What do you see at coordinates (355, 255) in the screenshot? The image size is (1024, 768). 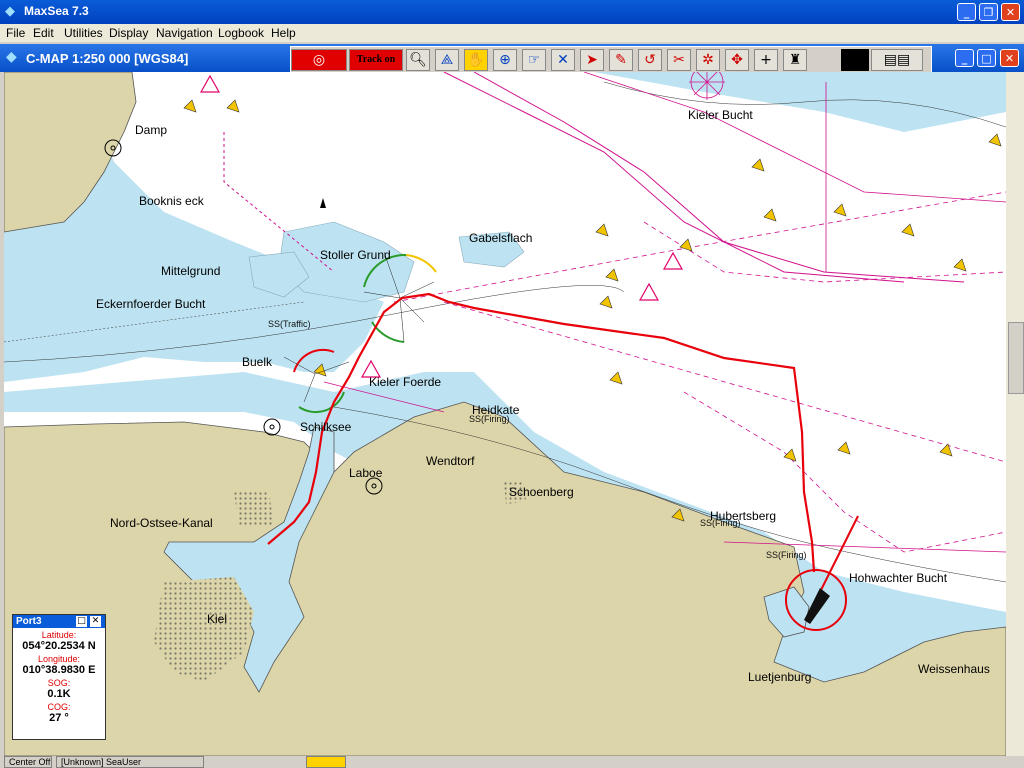 I see `label-stoller-grund: Stoller Grund` at bounding box center [355, 255].